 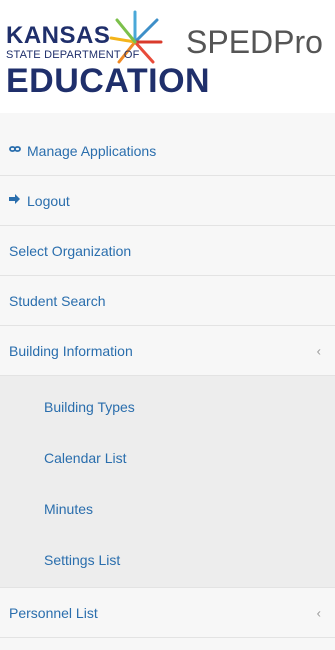 What do you see at coordinates (57, 300) in the screenshot?
I see `menu-item-label: Student Search` at bounding box center [57, 300].